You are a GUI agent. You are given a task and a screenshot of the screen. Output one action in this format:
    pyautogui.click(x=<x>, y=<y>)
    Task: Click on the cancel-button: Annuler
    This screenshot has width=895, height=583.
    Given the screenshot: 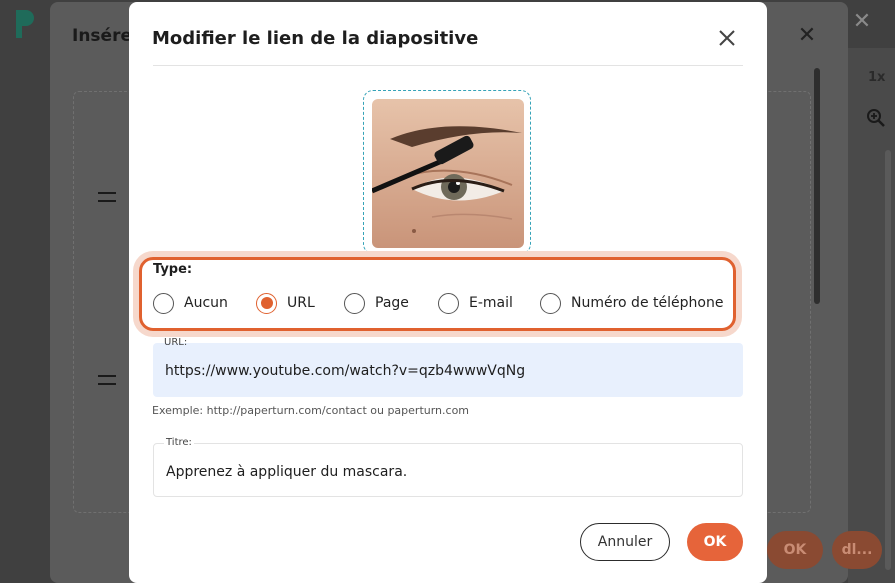 What is the action you would take?
    pyautogui.click(x=625, y=542)
    